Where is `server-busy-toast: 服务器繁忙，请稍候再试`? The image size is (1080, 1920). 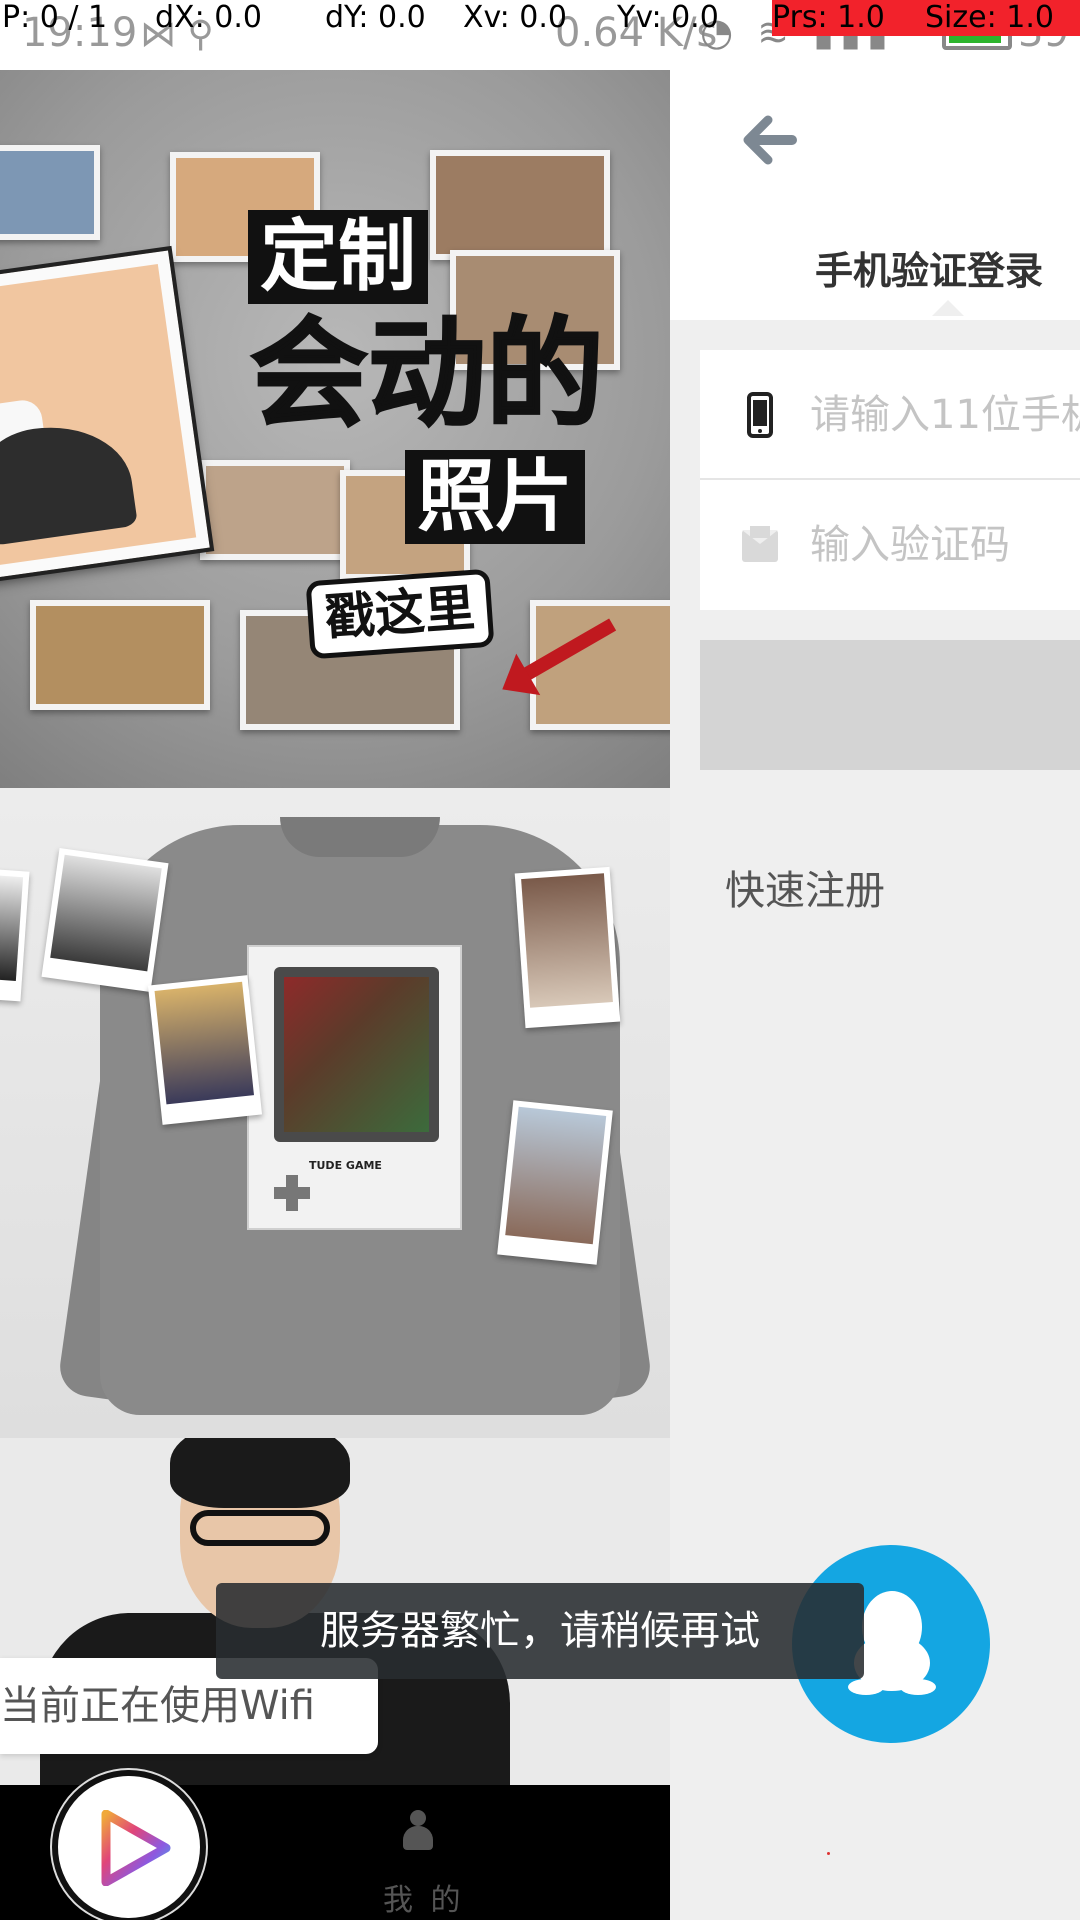 server-busy-toast: 服务器繁忙，请稍候再试 is located at coordinates (540, 1631).